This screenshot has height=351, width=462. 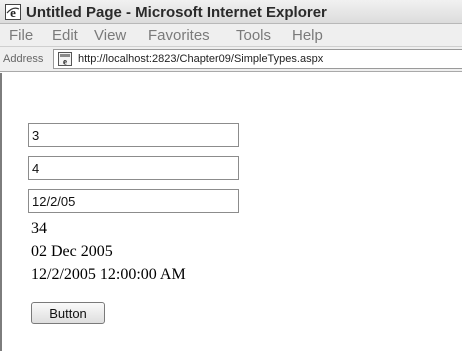 I want to click on internet-explorer-icon: e, so click(x=13, y=12).